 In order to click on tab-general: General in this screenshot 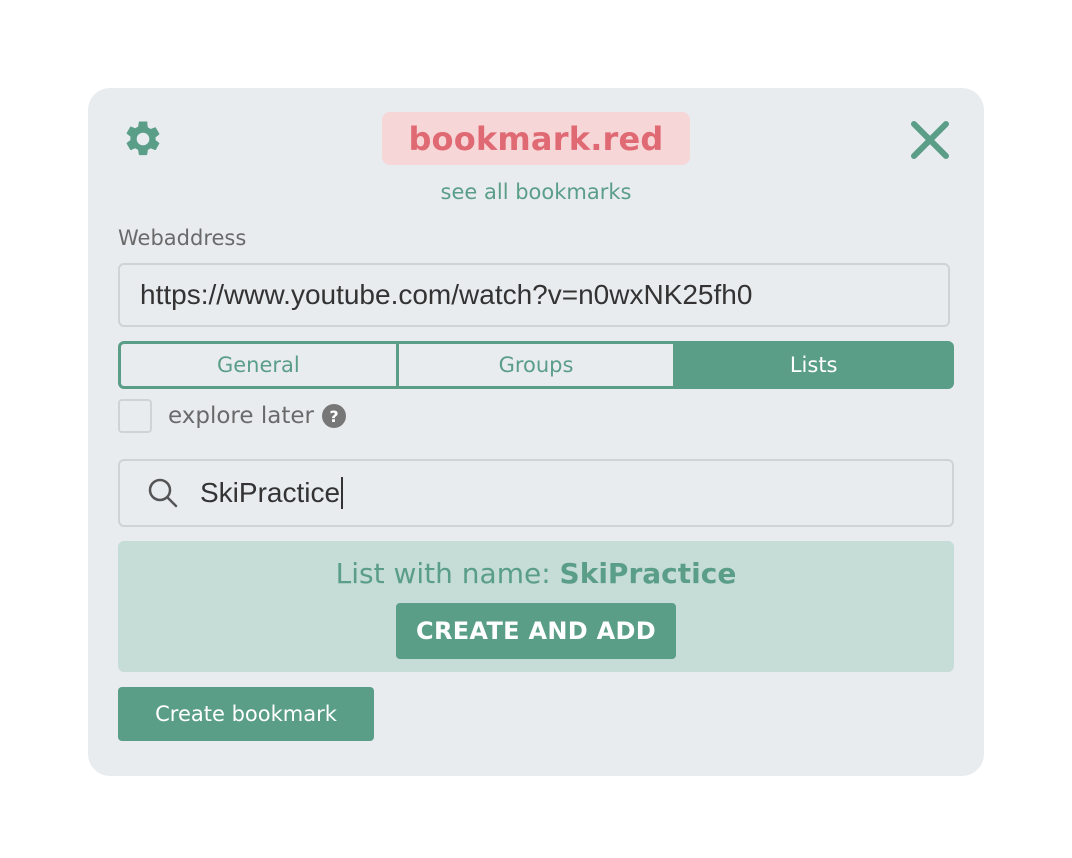, I will do `click(258, 365)`.